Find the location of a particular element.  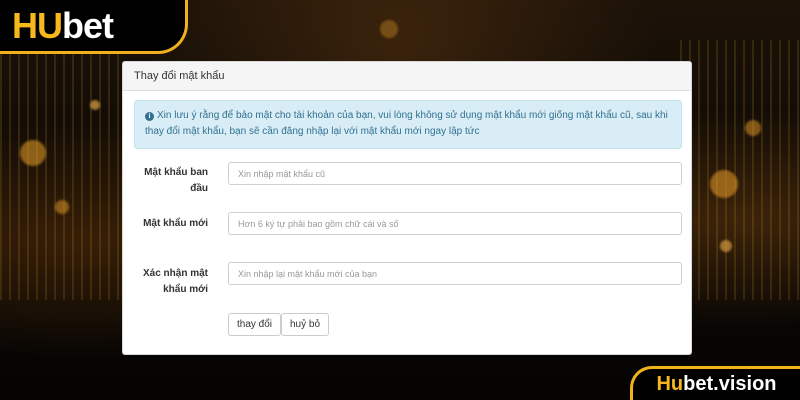

hubet-logo: HU bet is located at coordinates (94, 27).